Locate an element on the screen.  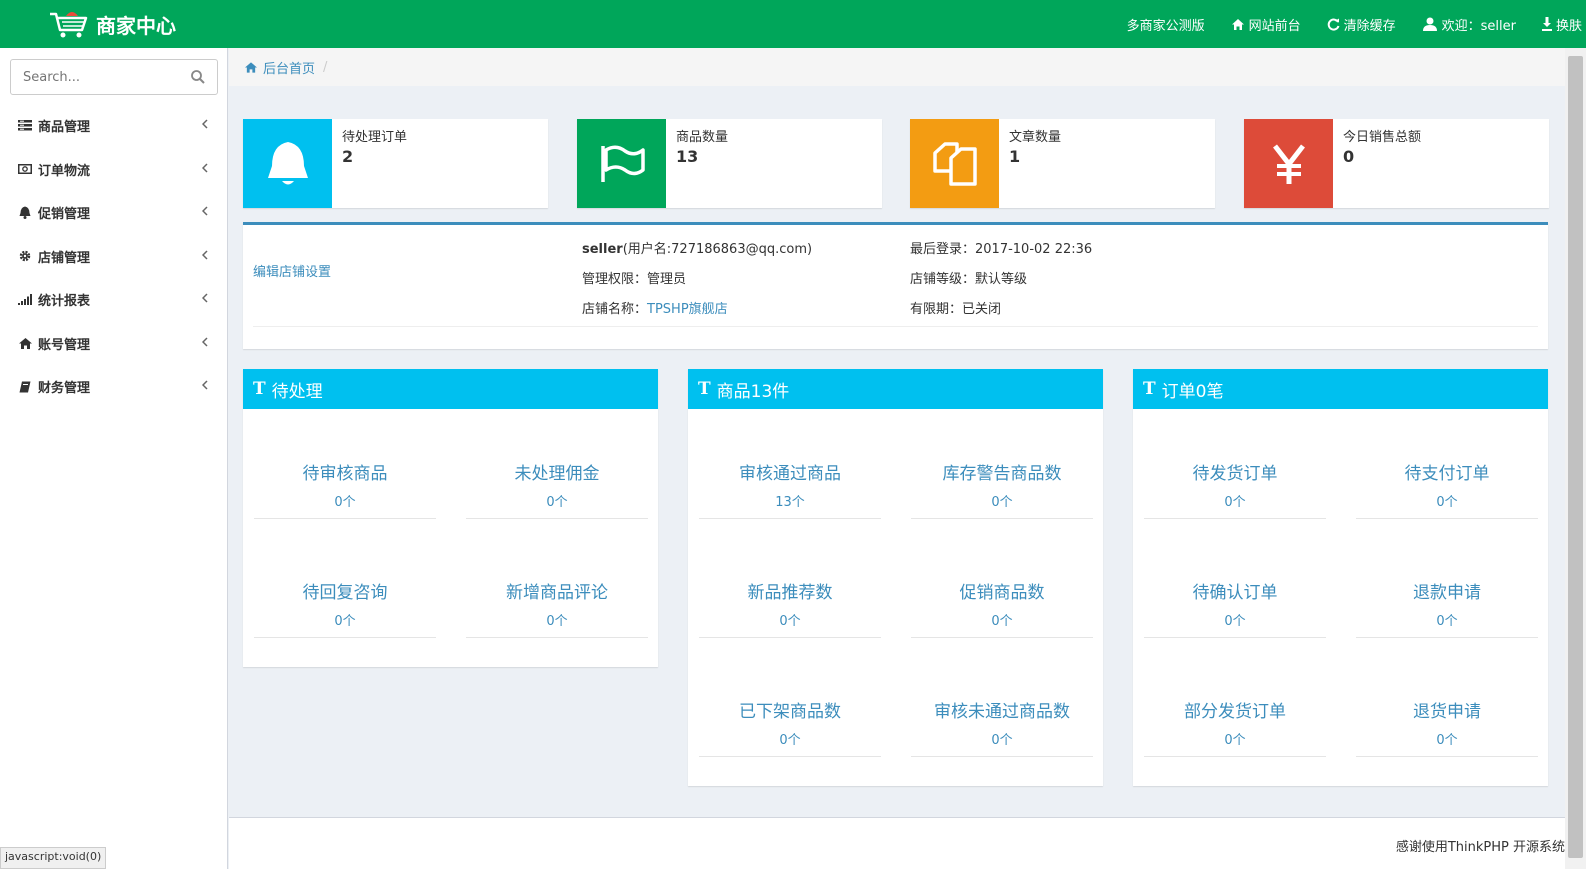
cell-label: 待发货订单 is located at coordinates (1235, 474).